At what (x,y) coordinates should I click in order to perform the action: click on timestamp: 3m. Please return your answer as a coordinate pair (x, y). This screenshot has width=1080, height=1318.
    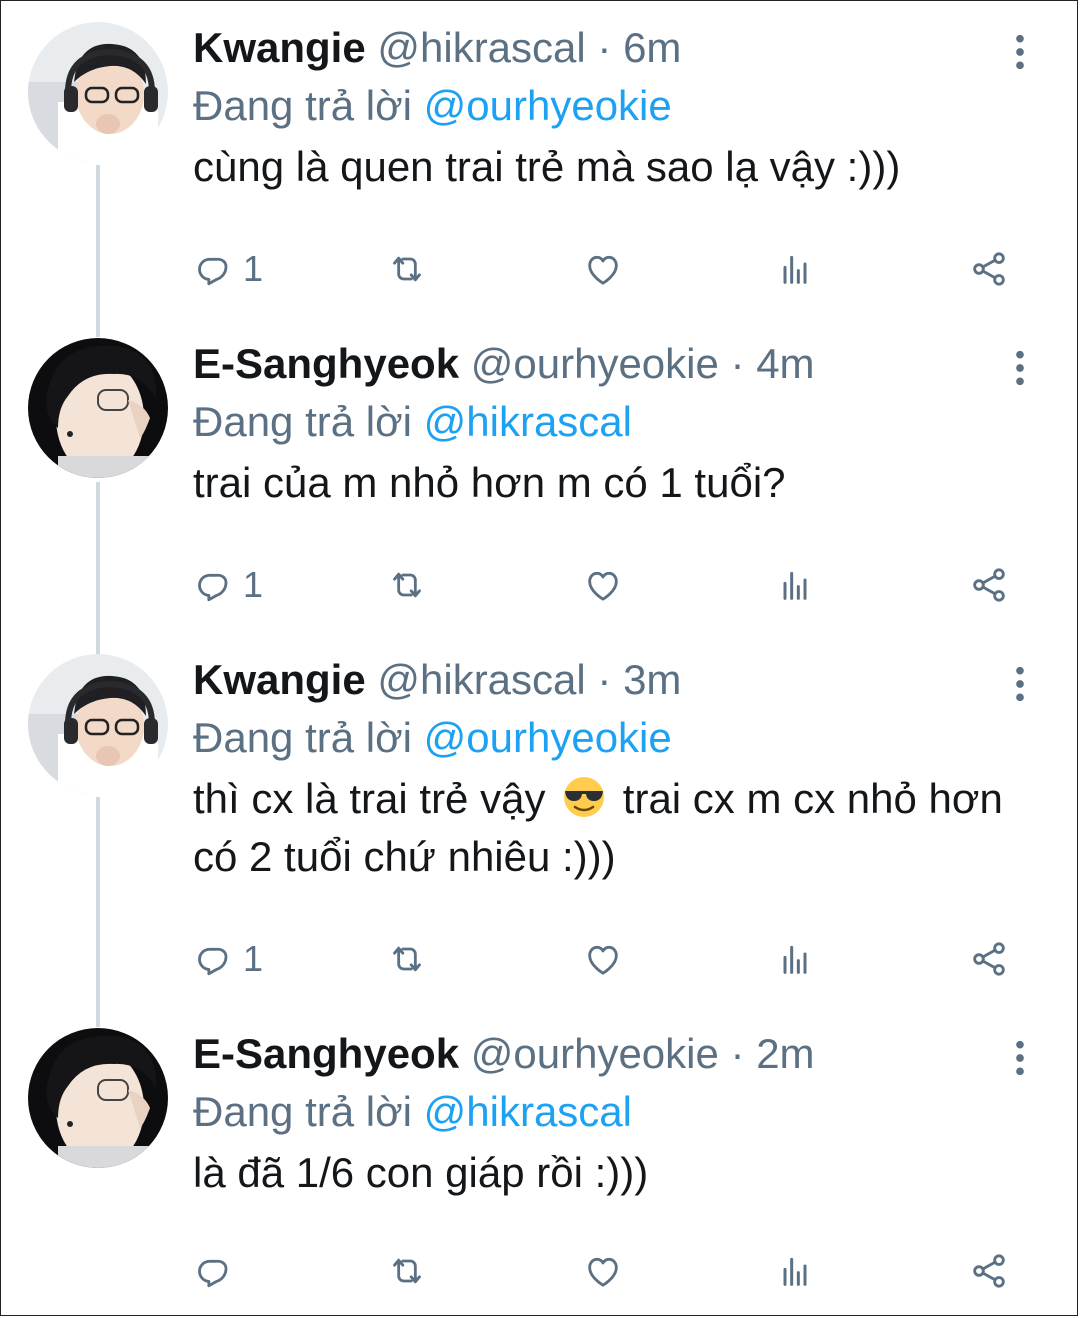
    Looking at the image, I should click on (652, 679).